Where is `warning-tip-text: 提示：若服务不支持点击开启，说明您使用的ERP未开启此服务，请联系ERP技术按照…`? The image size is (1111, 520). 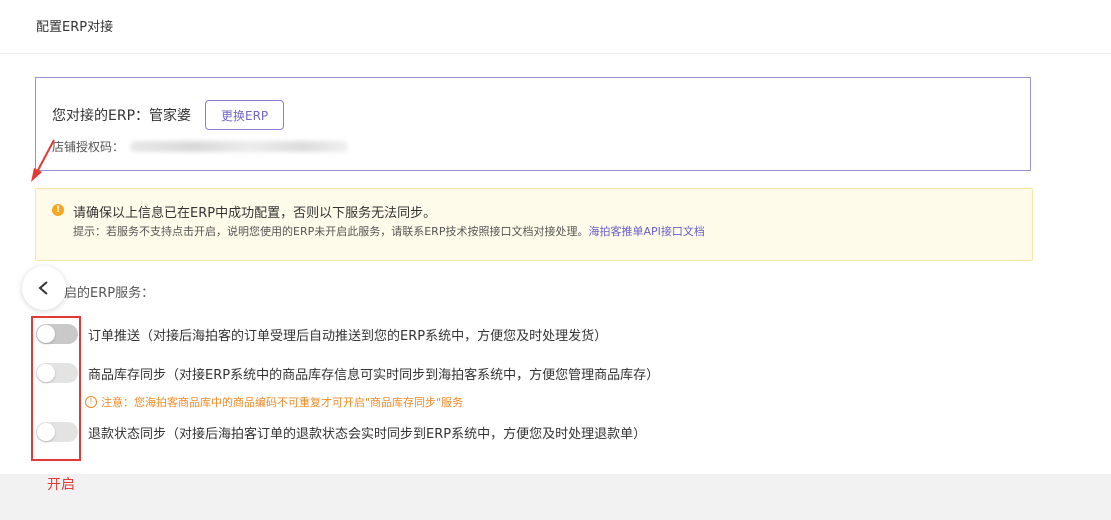
warning-tip-text: 提示：若服务不支持点击开启，说明您使用的ERP未开启此服务，请联系ERP技术按照… is located at coordinates (331, 231).